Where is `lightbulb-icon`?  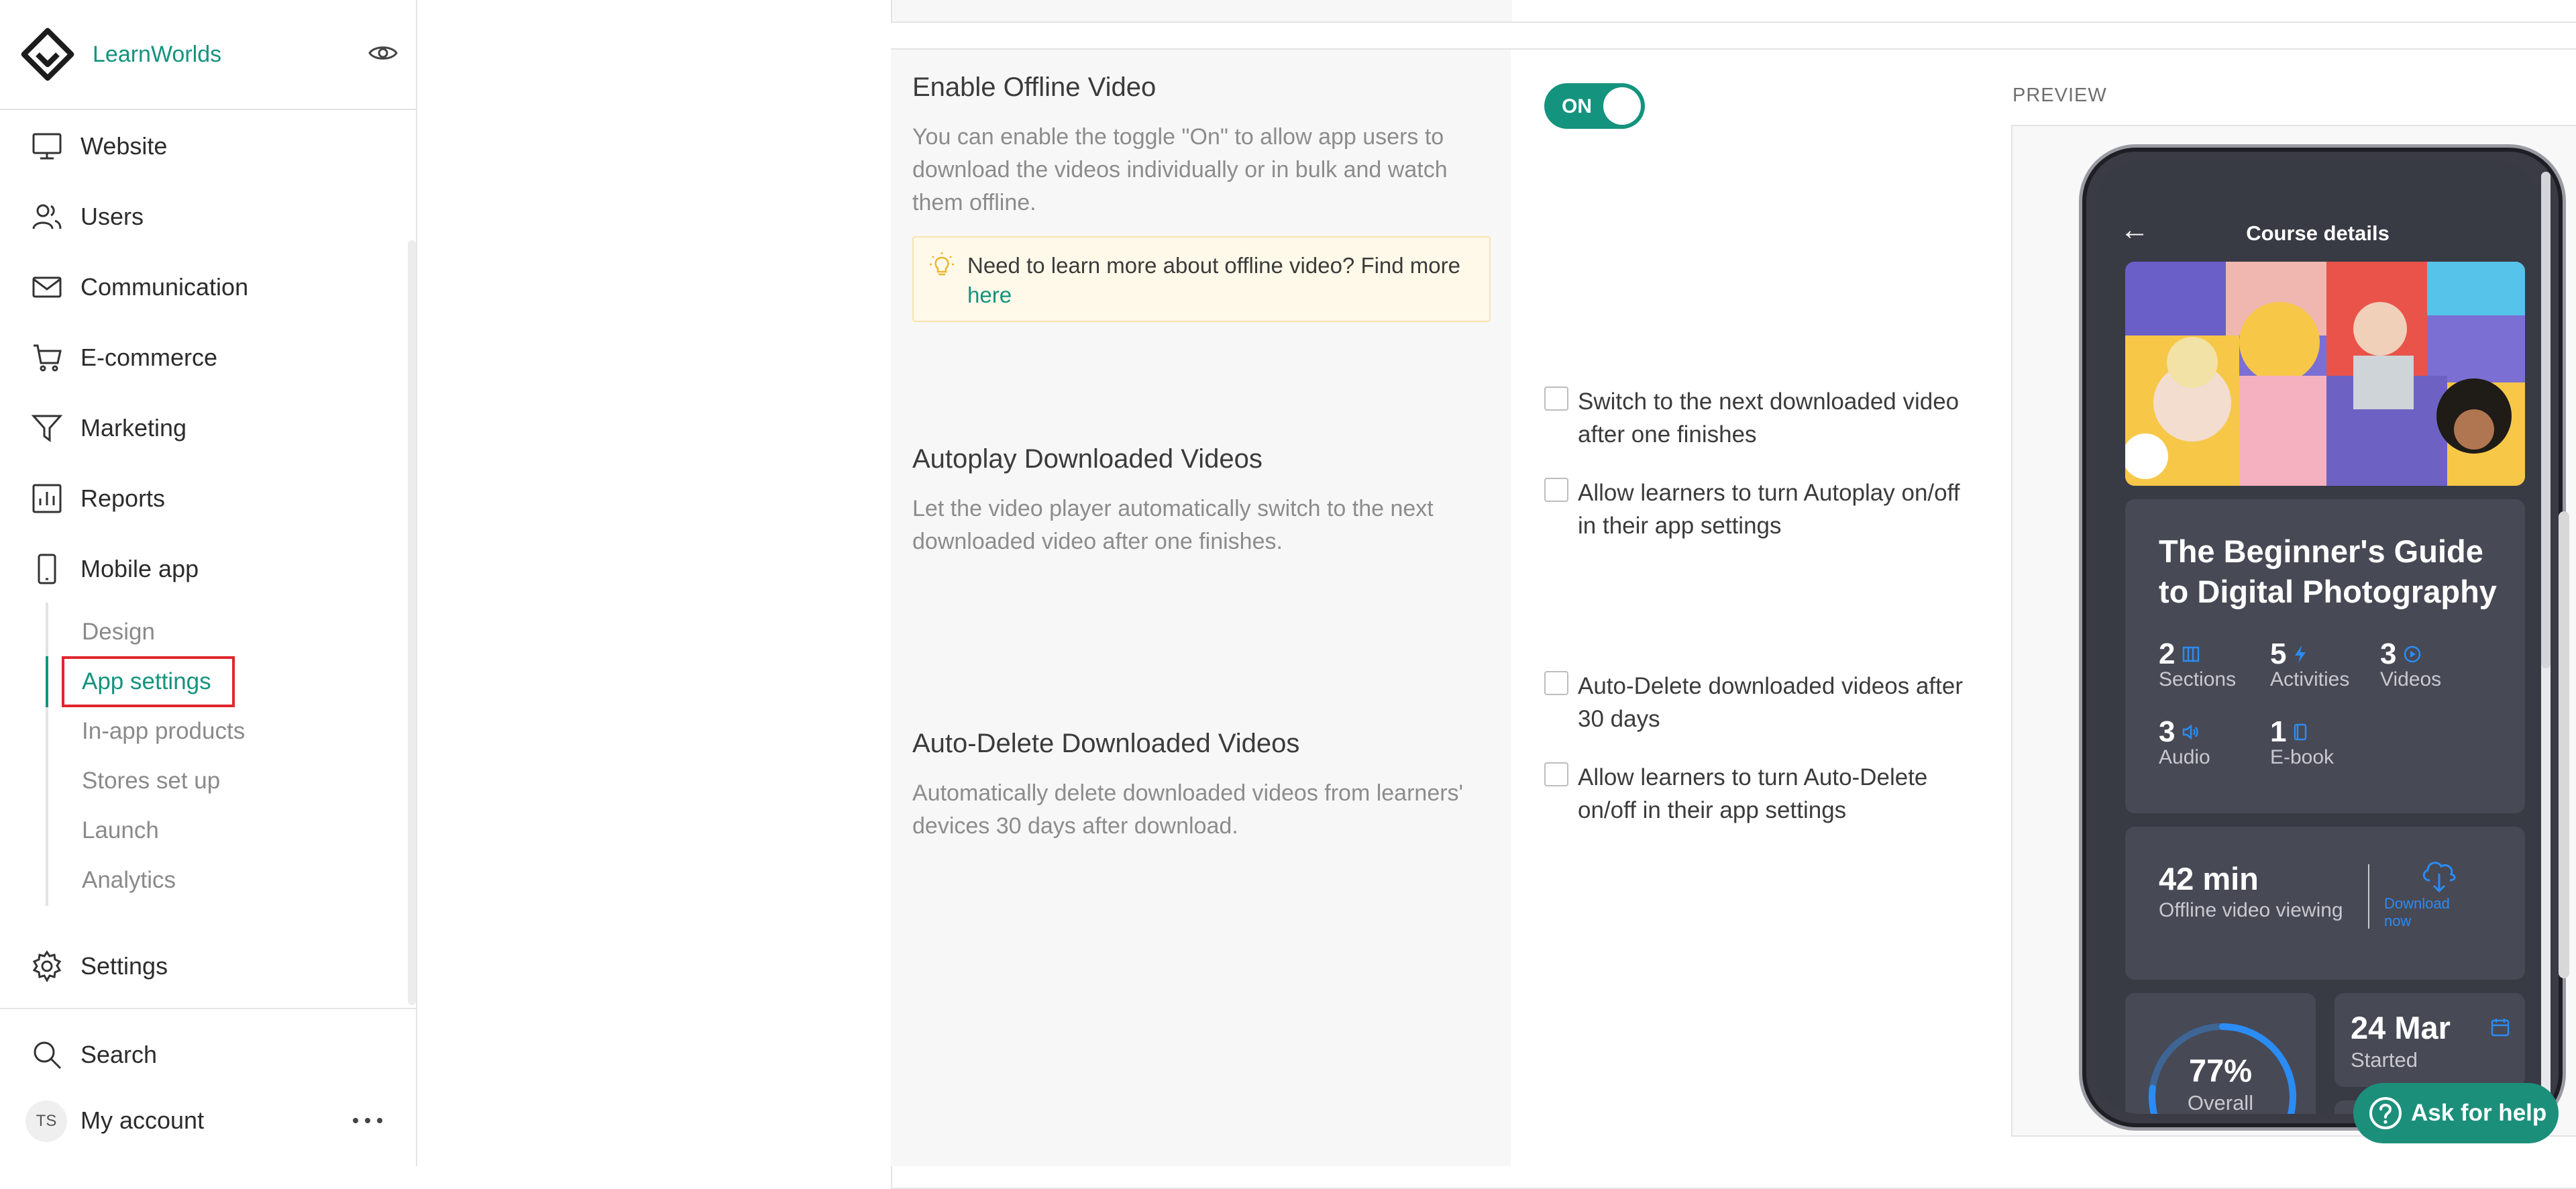
lightbulb-icon is located at coordinates (942, 264).